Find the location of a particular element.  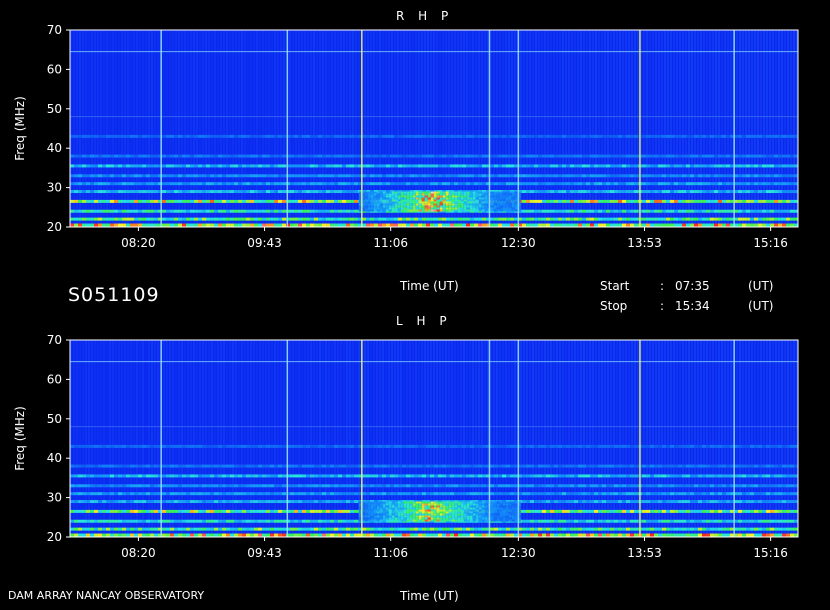

footer-label: DAM ARRAY NANCAY OBSERVATORY is located at coordinates (106, 595).